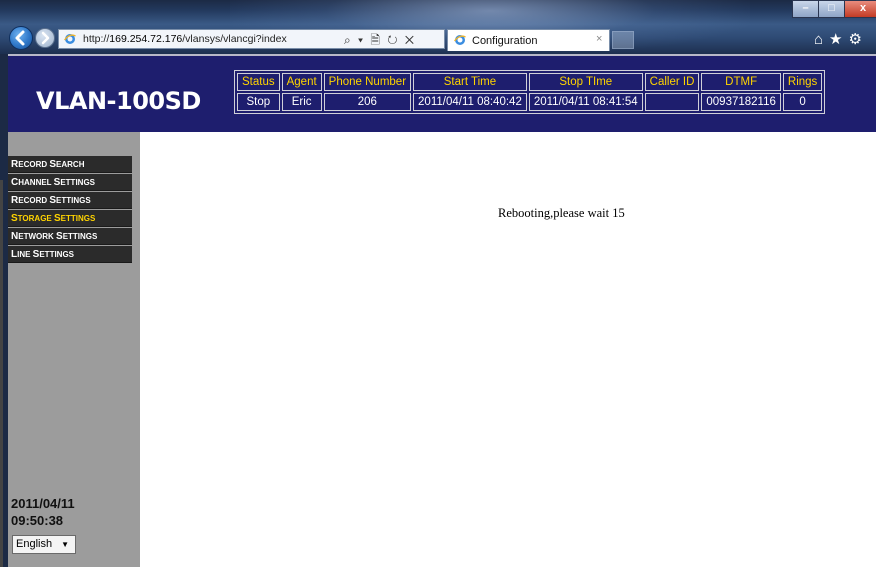  Describe the element at coordinates (470, 82) in the screenshot. I see `col-start-time: Start Time` at that location.